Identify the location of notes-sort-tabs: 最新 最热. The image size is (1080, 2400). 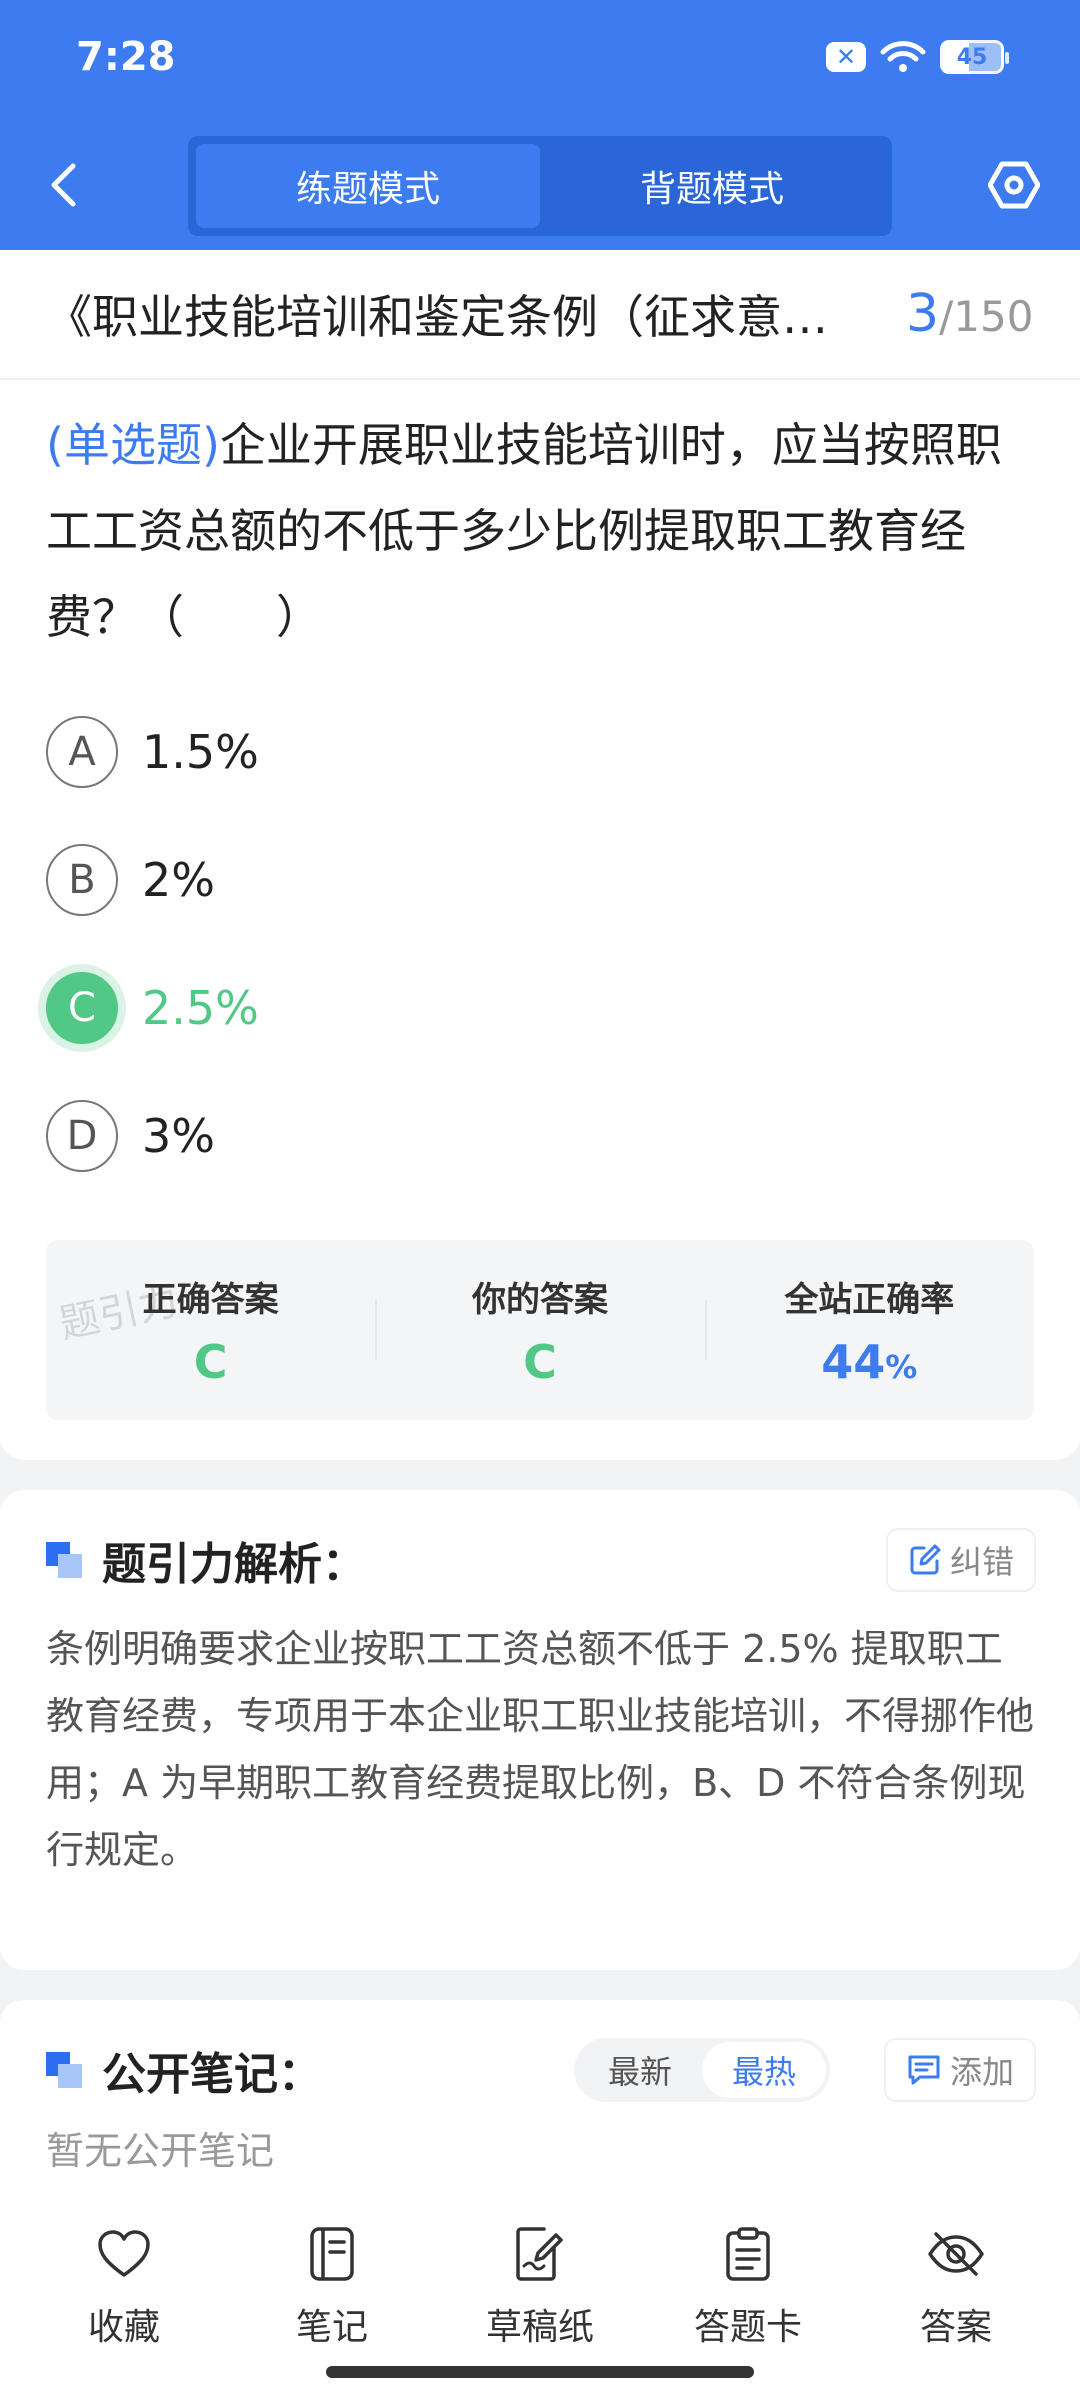
(701, 2070).